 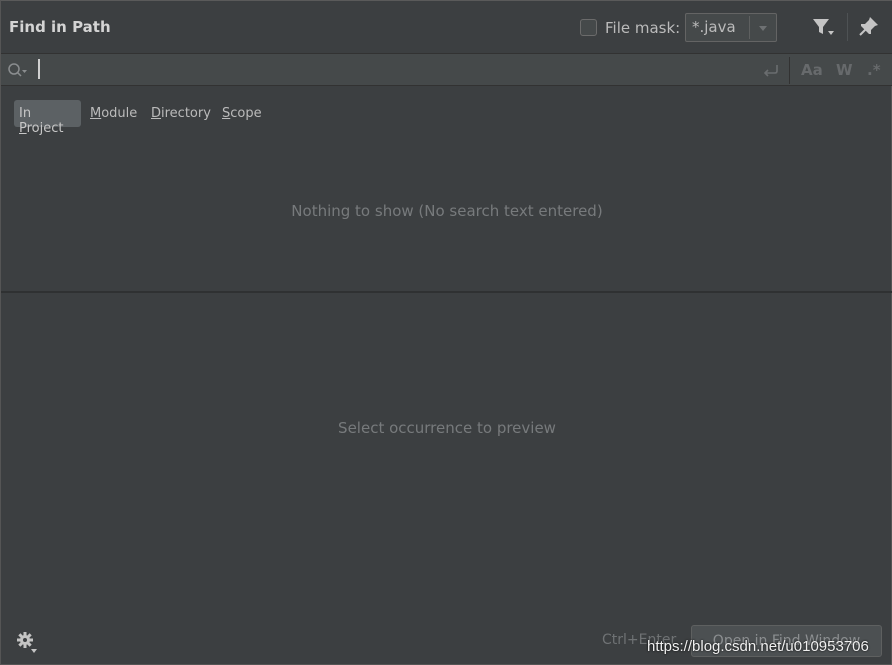 I want to click on match-case-toggle: Aa, so click(x=812, y=70).